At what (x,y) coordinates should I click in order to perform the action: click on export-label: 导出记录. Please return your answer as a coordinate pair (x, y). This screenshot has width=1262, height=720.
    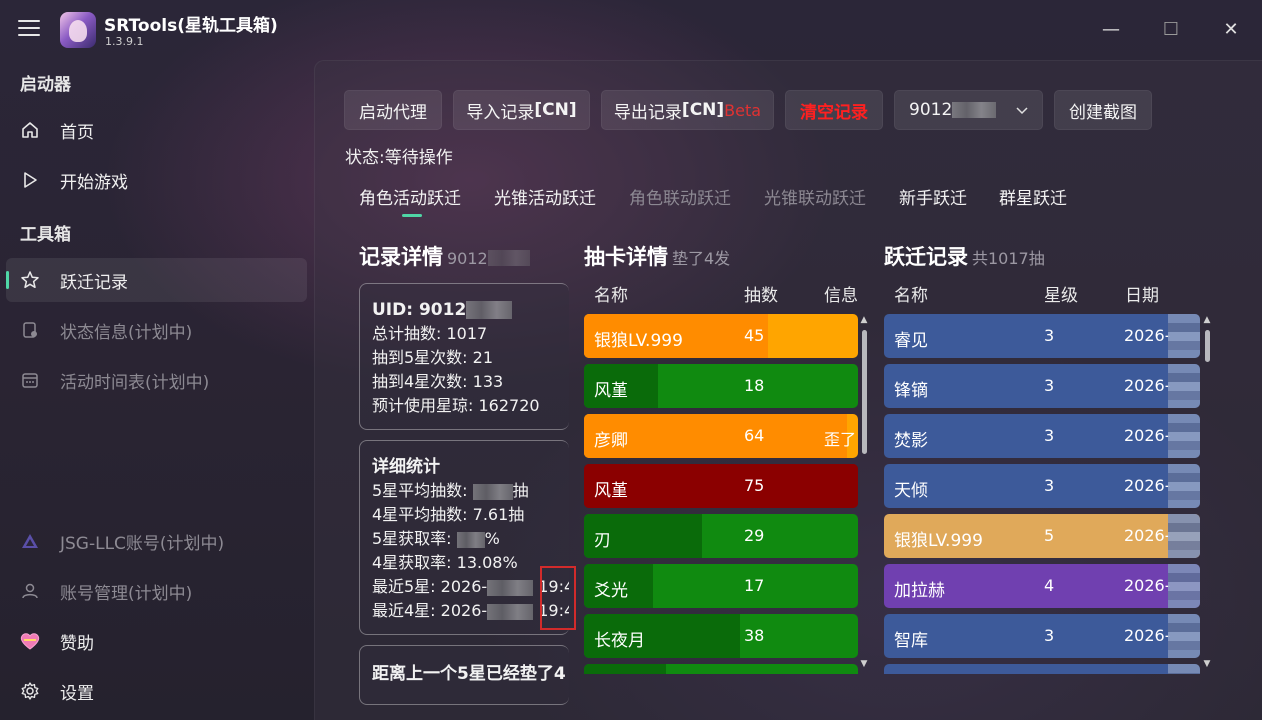
    Looking at the image, I should click on (647, 112).